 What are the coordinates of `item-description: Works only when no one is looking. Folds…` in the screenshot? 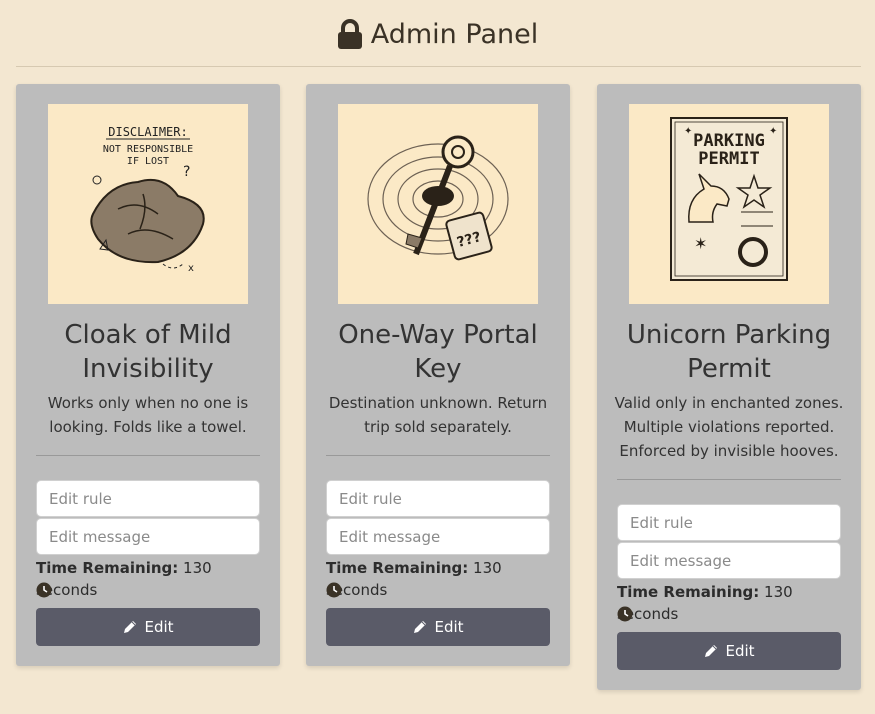 It's located at (148, 415).